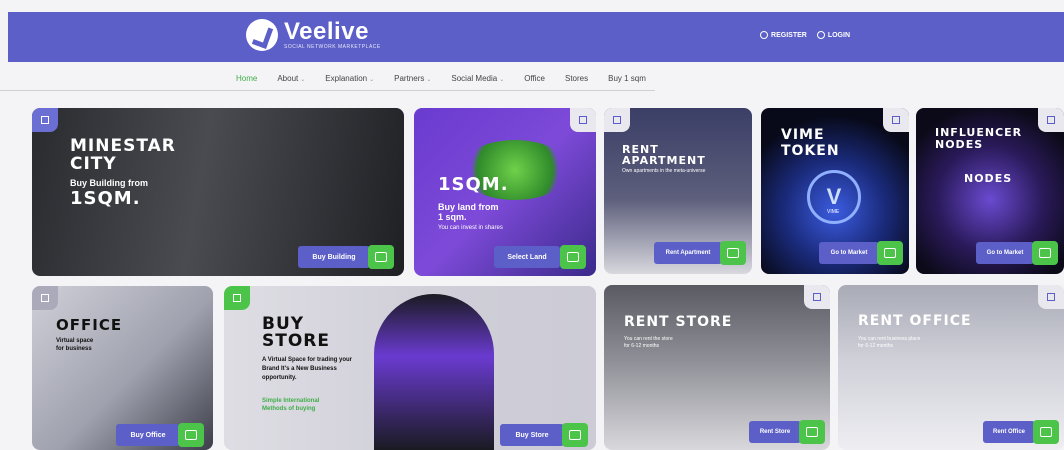 The image size is (1064, 450). I want to click on card-subtitle: Brand It's a New Business, so click(299, 369).